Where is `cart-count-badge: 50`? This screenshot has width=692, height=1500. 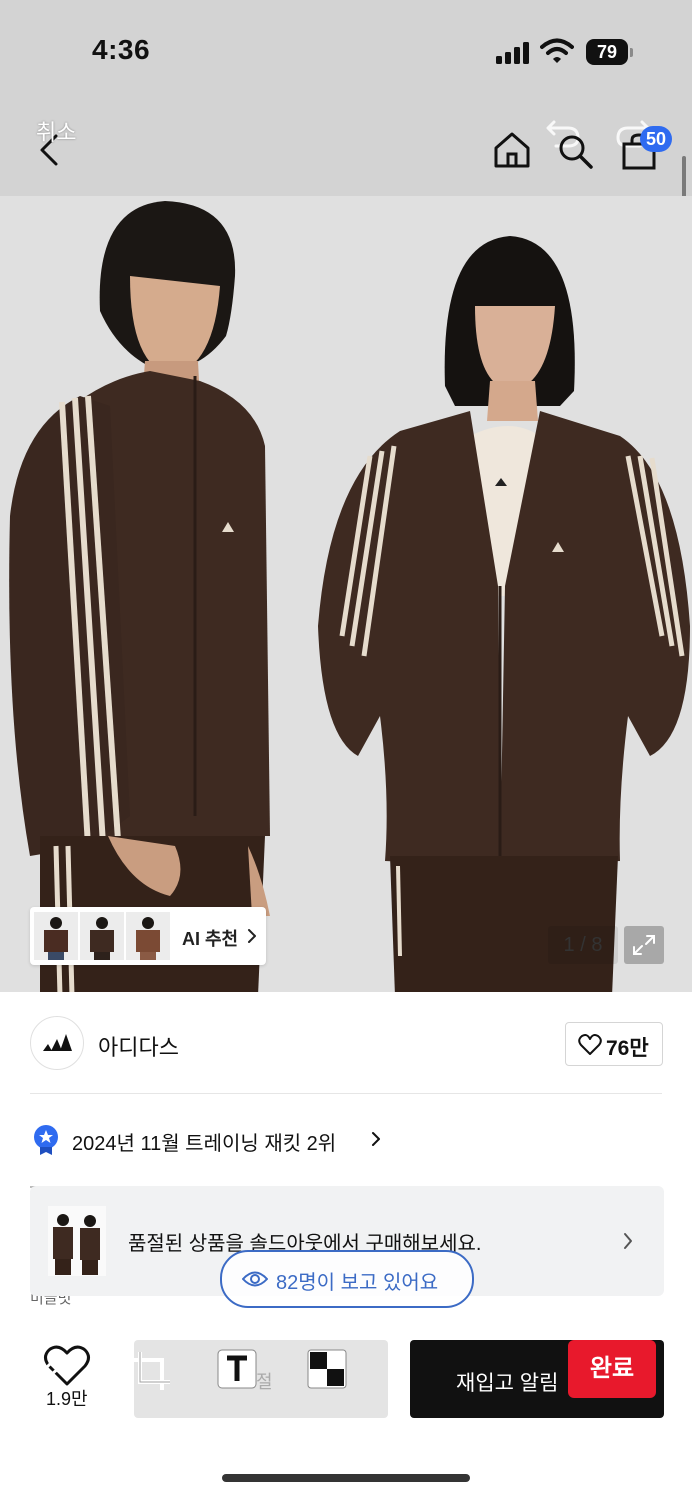
cart-count-badge: 50 is located at coordinates (656, 139).